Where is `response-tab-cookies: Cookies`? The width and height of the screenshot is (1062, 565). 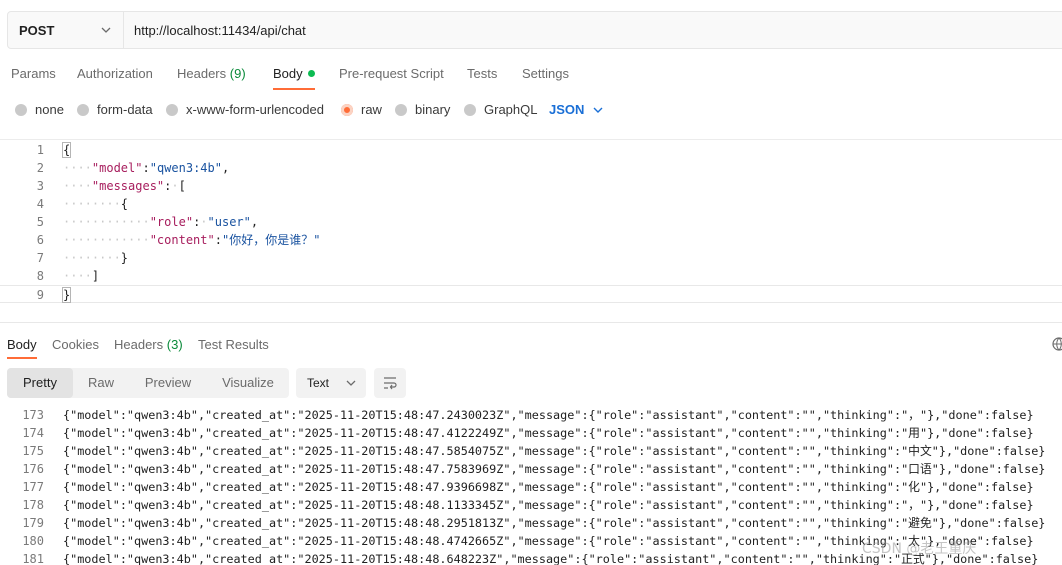 response-tab-cookies: Cookies is located at coordinates (75, 344).